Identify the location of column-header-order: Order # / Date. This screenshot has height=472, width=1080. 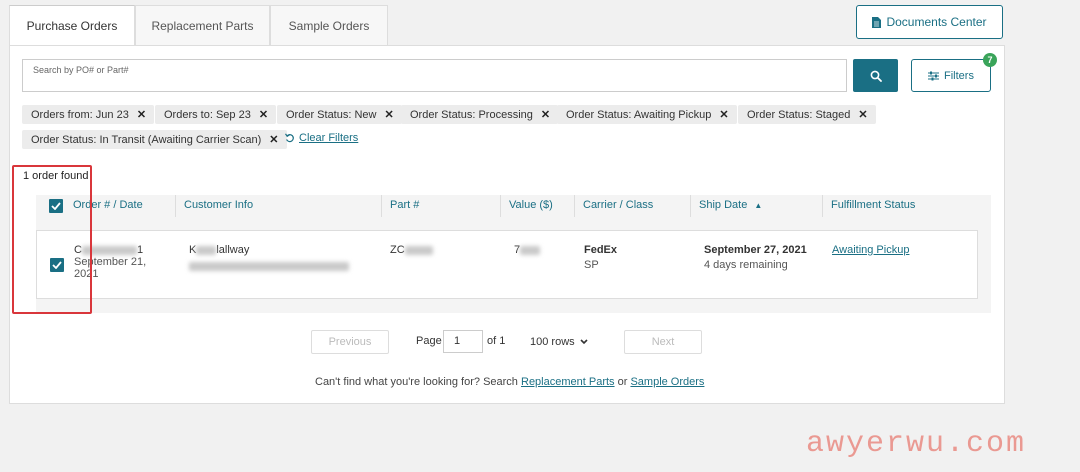
(120, 206).